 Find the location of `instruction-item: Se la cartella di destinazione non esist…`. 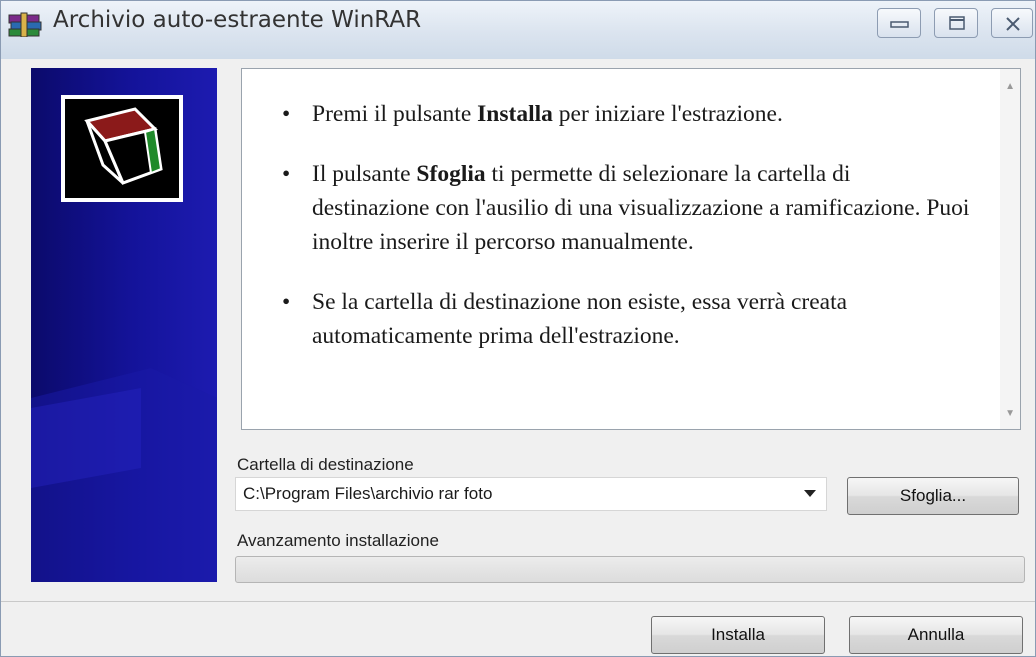

instruction-item: Se la cartella di destinazione non esist… is located at coordinates (627, 319).